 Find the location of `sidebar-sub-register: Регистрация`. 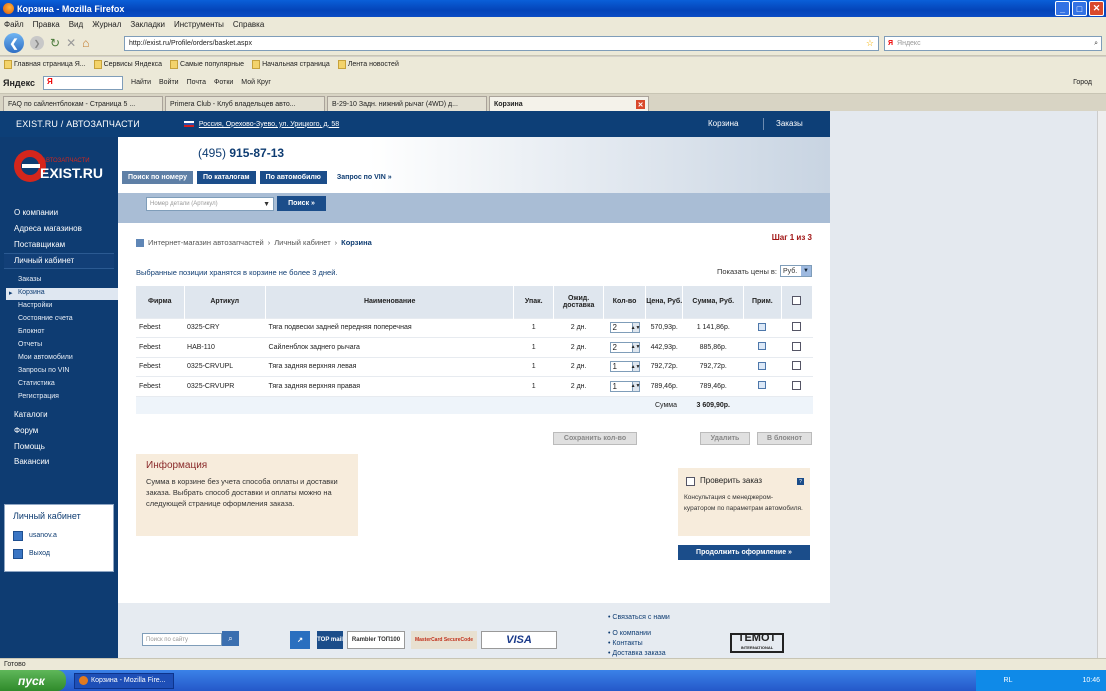

sidebar-sub-register: Регистрация is located at coordinates (38, 396).